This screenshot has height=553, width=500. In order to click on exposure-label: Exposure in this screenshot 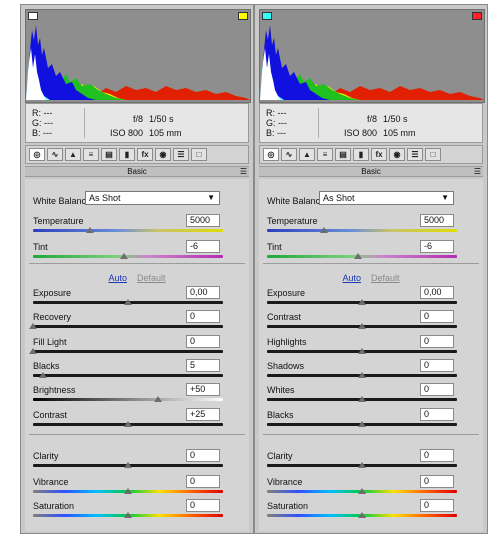, I will do `click(286, 293)`.